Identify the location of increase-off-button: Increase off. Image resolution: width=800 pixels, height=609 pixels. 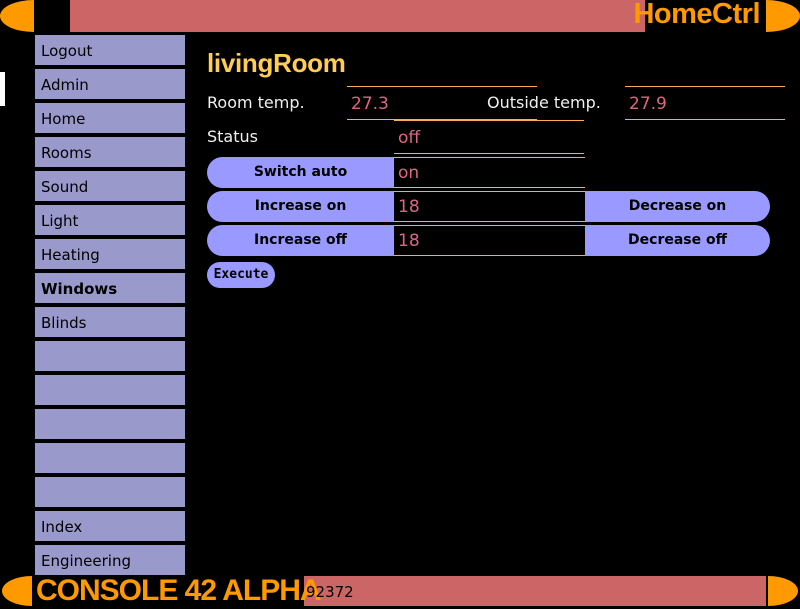
(300, 240).